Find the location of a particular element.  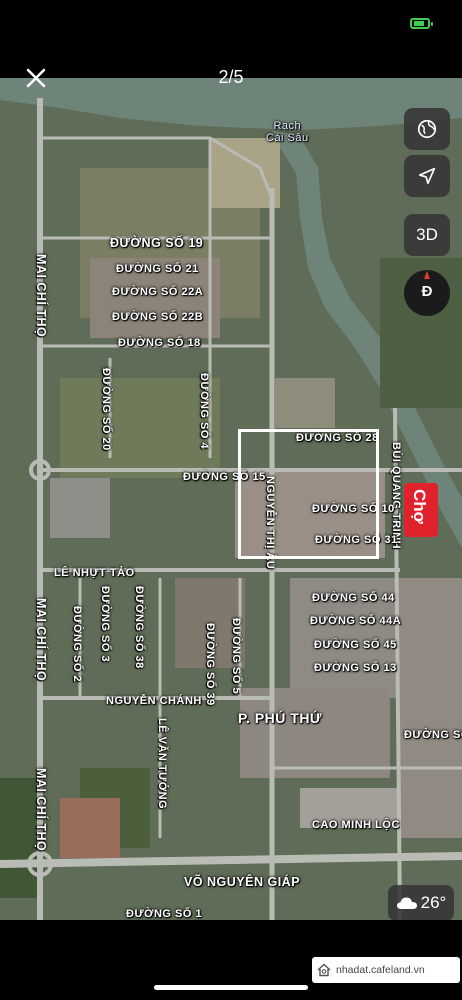

highlight-box is located at coordinates (308, 494).